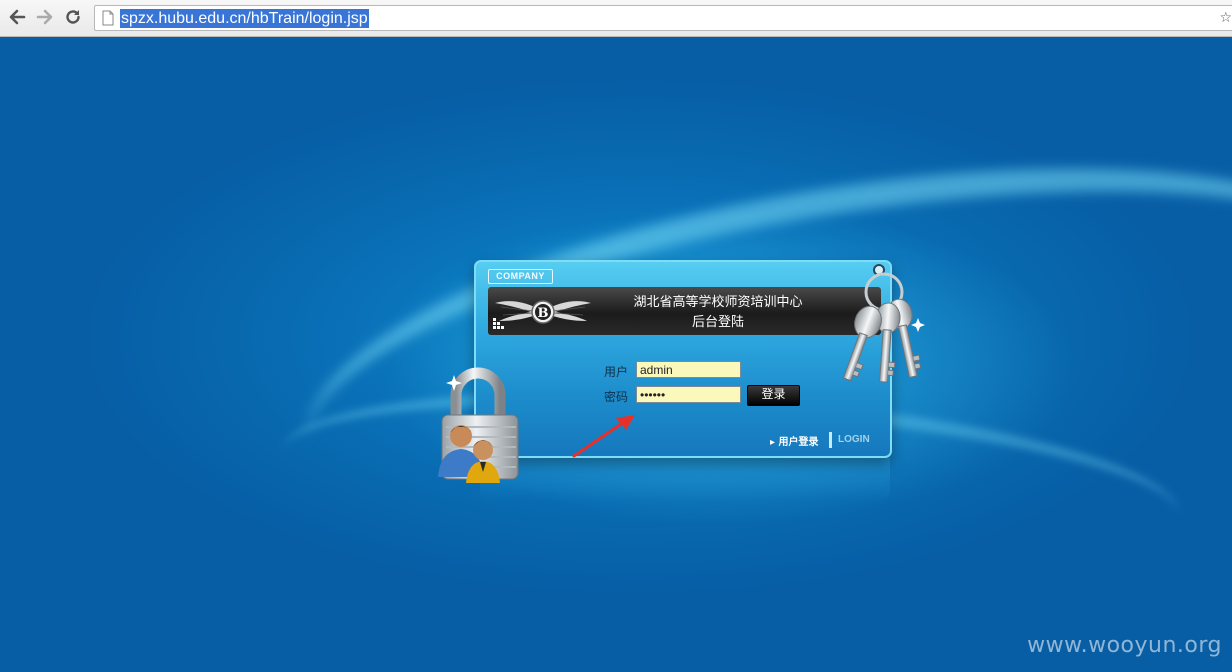  I want to click on address-bar: spzx.hubu.edu.cn/hbTrain/login.jsp ☆, so click(663, 18).